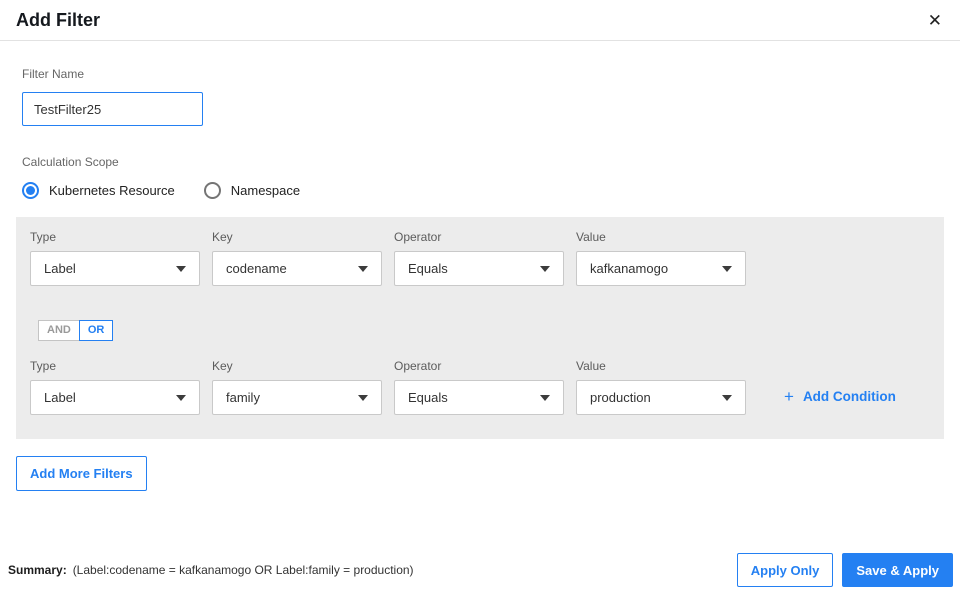 Image resolution: width=960 pixels, height=595 pixels. Describe the element at coordinates (629, 268) in the screenshot. I see `select-value: kafkanamogo` at that location.